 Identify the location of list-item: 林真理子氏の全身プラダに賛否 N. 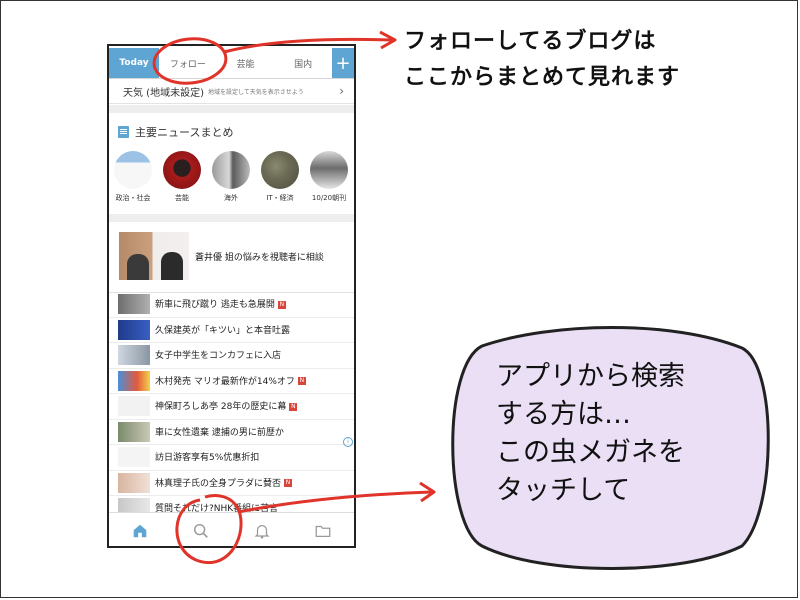
(231, 483).